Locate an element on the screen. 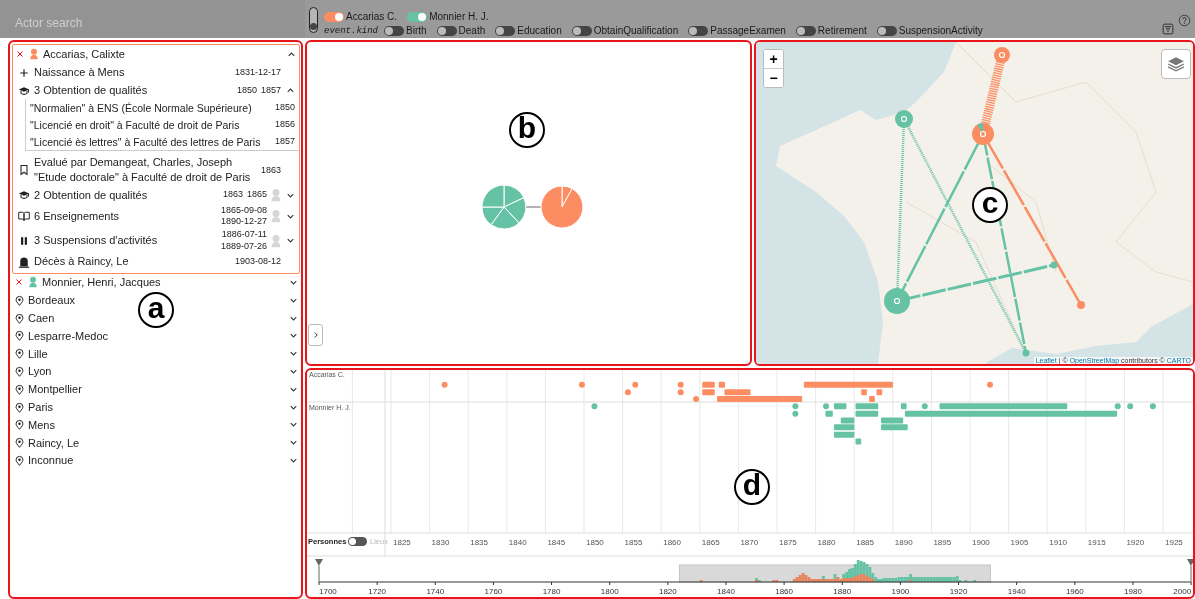 The image size is (1195, 599). remove-button is located at coordinates (20, 54).